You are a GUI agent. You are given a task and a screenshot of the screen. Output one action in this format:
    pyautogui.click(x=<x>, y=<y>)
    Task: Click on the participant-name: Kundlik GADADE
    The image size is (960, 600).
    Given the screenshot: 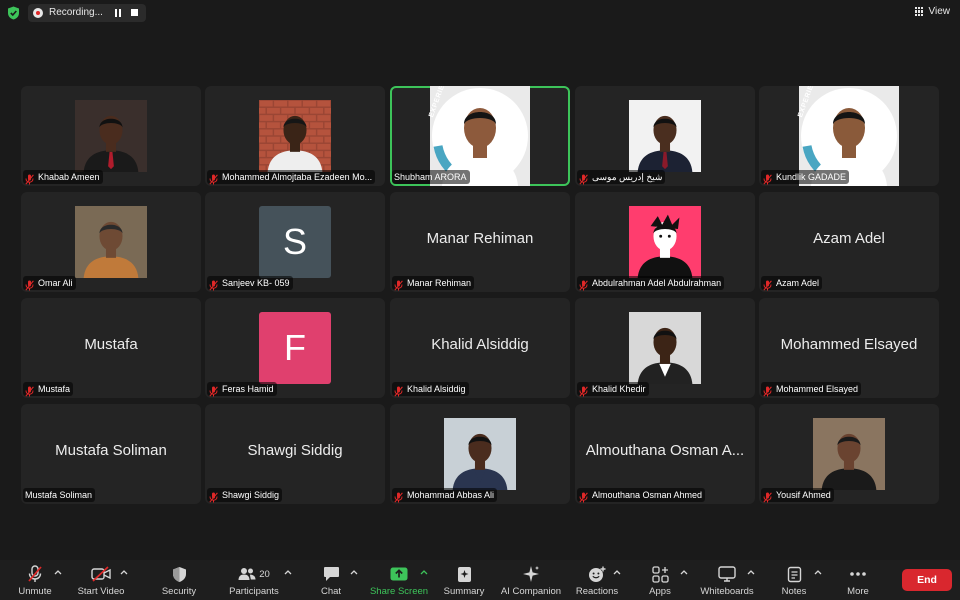 What is the action you would take?
    pyautogui.click(x=811, y=177)
    